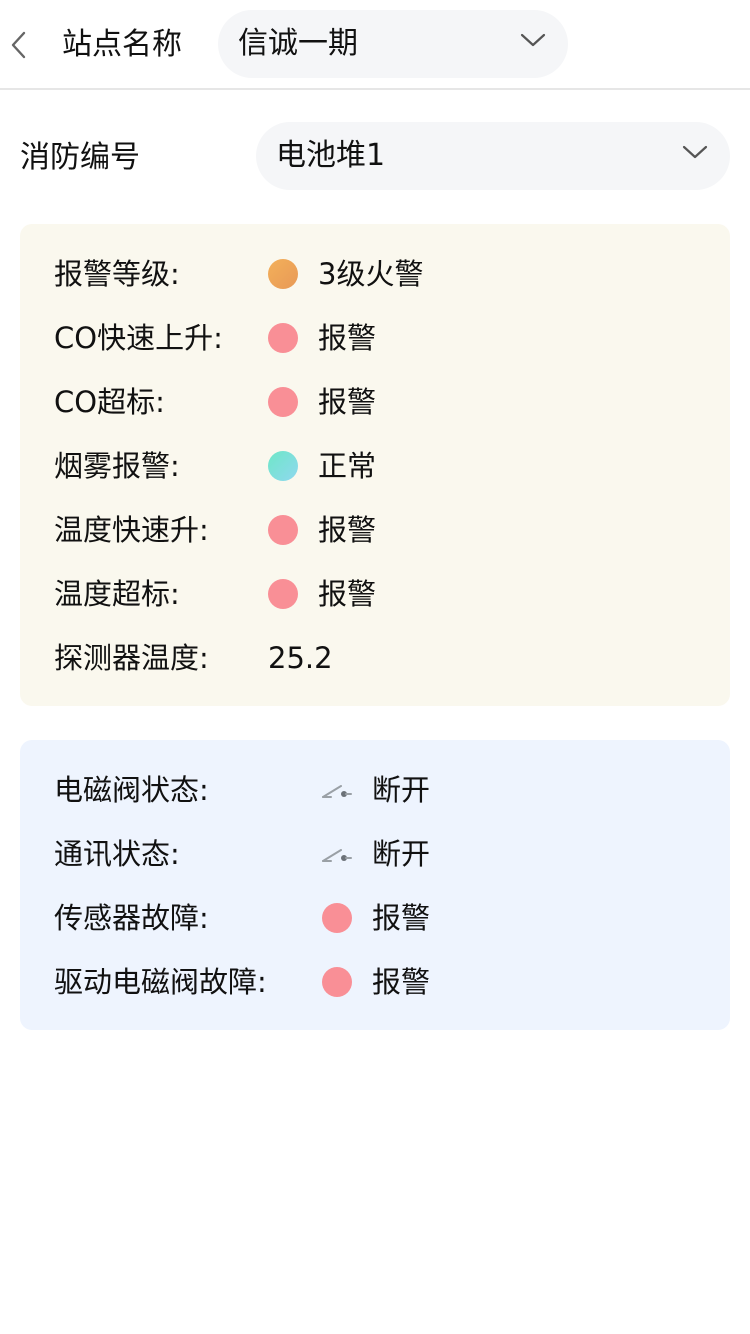  I want to click on temp-exceed-row: 温度超标: 报警, so click(375, 594).